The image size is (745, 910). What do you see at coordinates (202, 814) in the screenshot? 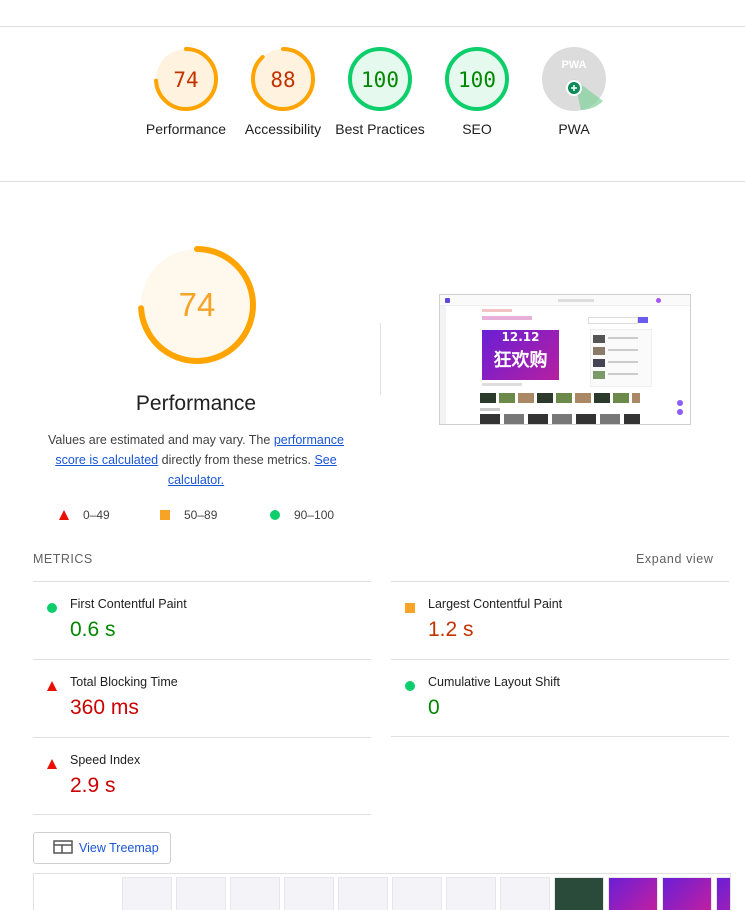
I see `metrics-left-bottom` at bounding box center [202, 814].